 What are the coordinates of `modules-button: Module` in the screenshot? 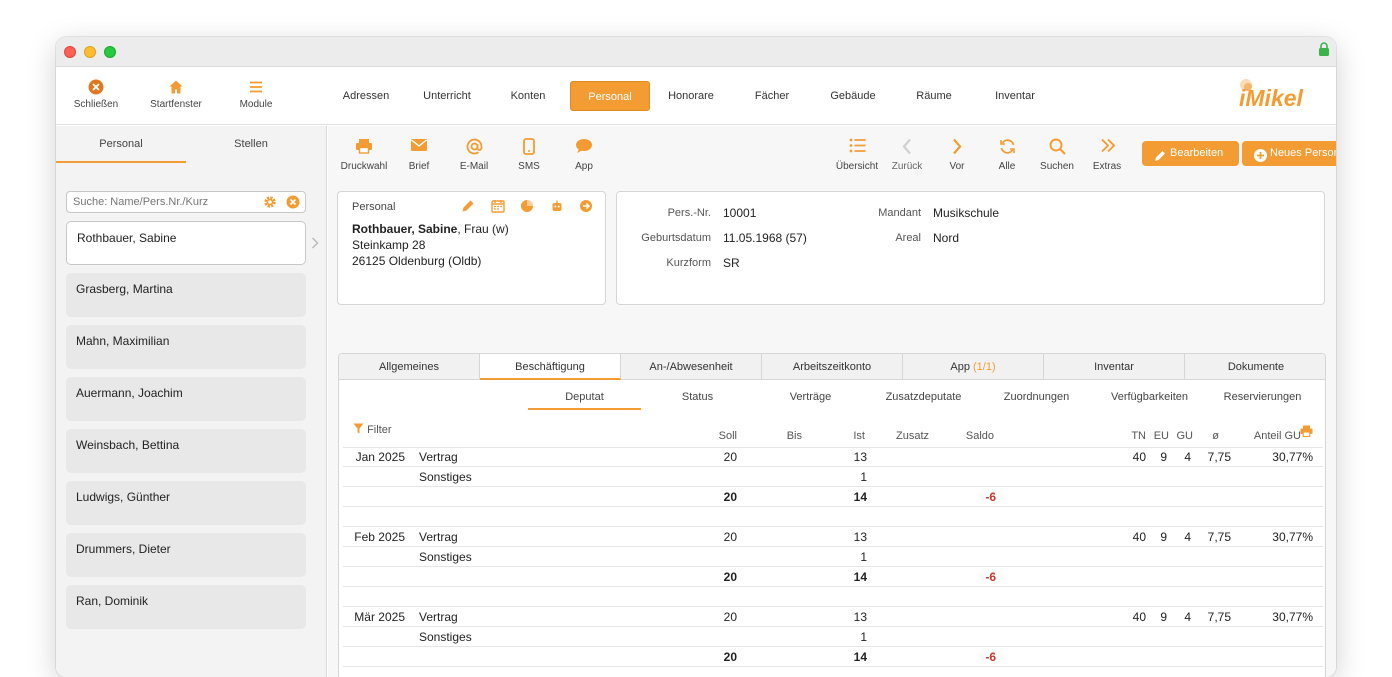 It's located at (256, 96).